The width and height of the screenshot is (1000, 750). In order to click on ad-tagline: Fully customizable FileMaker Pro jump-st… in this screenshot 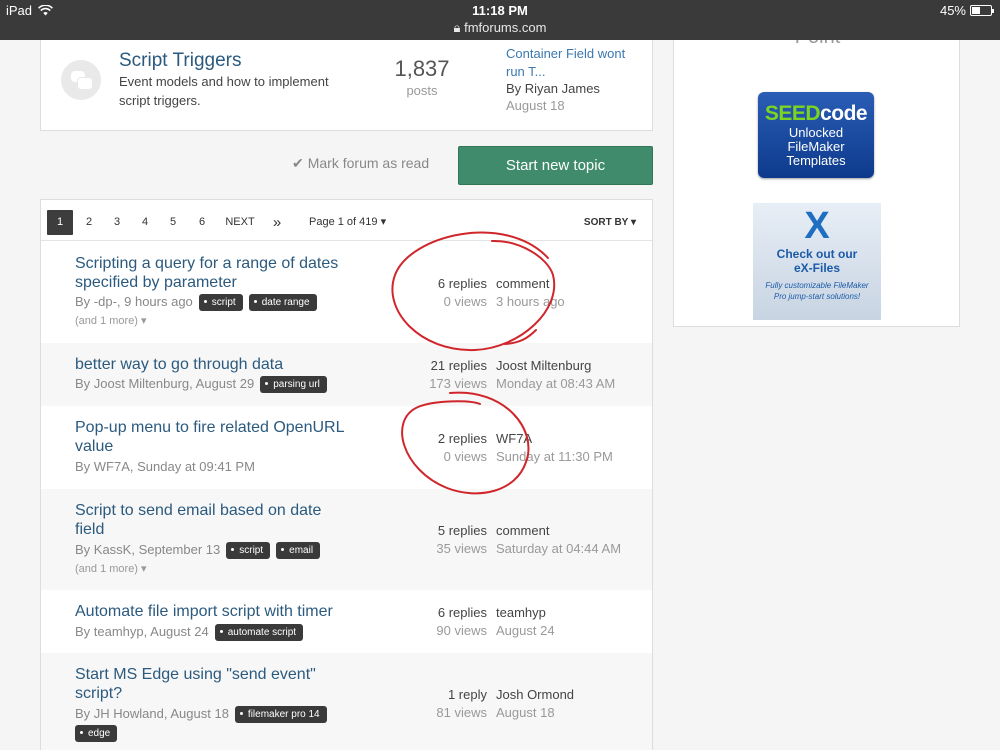, I will do `click(817, 291)`.